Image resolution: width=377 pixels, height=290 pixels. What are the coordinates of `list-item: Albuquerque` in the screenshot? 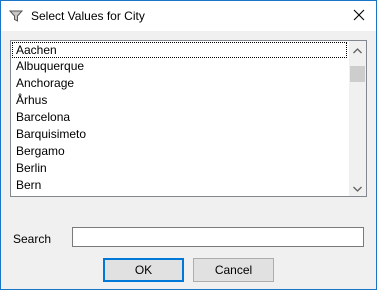 It's located at (179, 66).